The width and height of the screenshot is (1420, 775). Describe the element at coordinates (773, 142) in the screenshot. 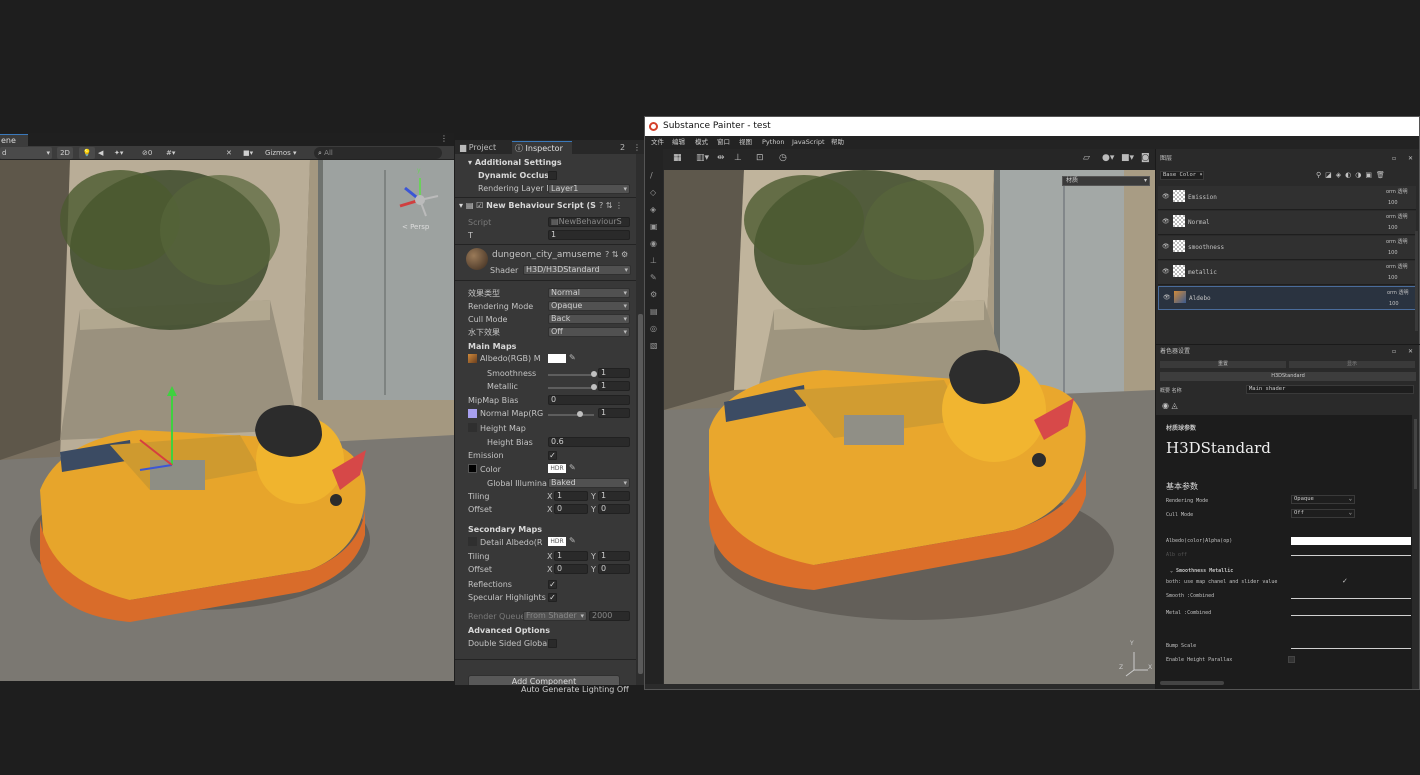

I see `menu-python: Python` at that location.